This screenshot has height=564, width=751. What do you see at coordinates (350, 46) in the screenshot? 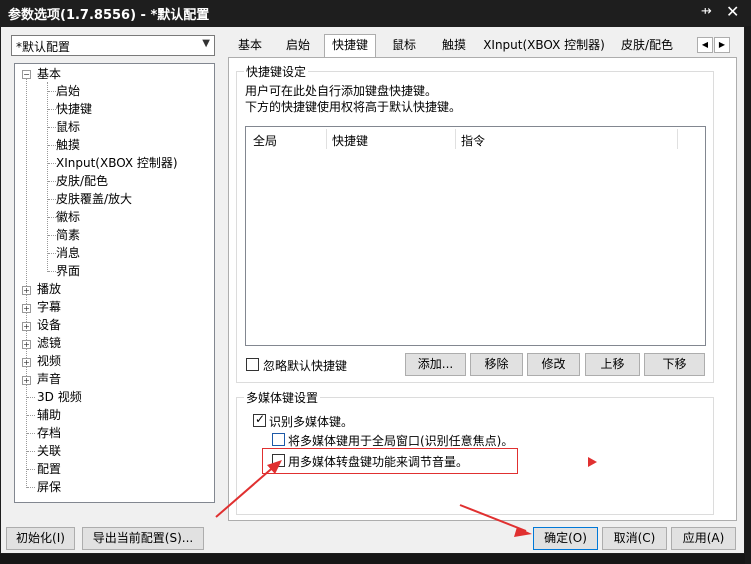
I see `tab-hotkeys: 快捷键` at bounding box center [350, 46].